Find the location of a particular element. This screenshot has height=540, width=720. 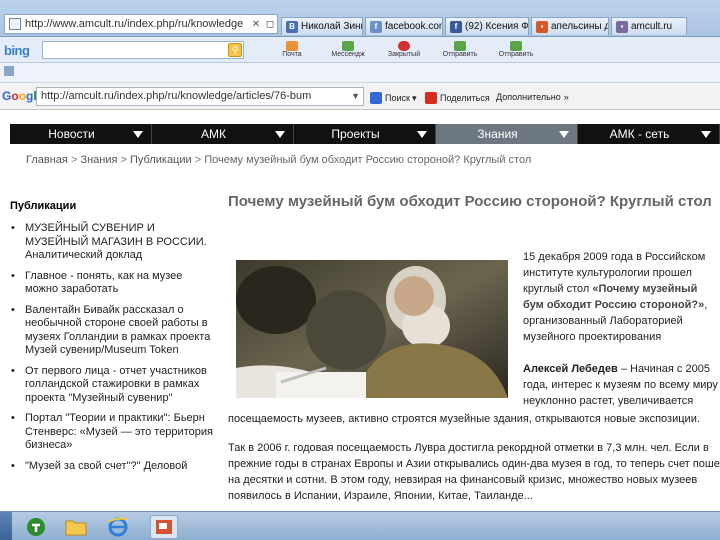

favicon-icon: В is located at coordinates (292, 26).